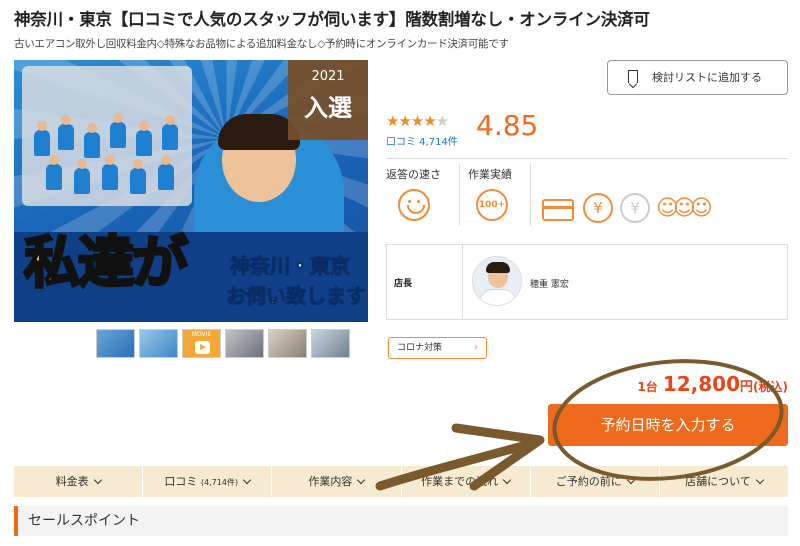 The image size is (800, 546). I want to click on hundred-plus-icon: 100+, so click(492, 205).